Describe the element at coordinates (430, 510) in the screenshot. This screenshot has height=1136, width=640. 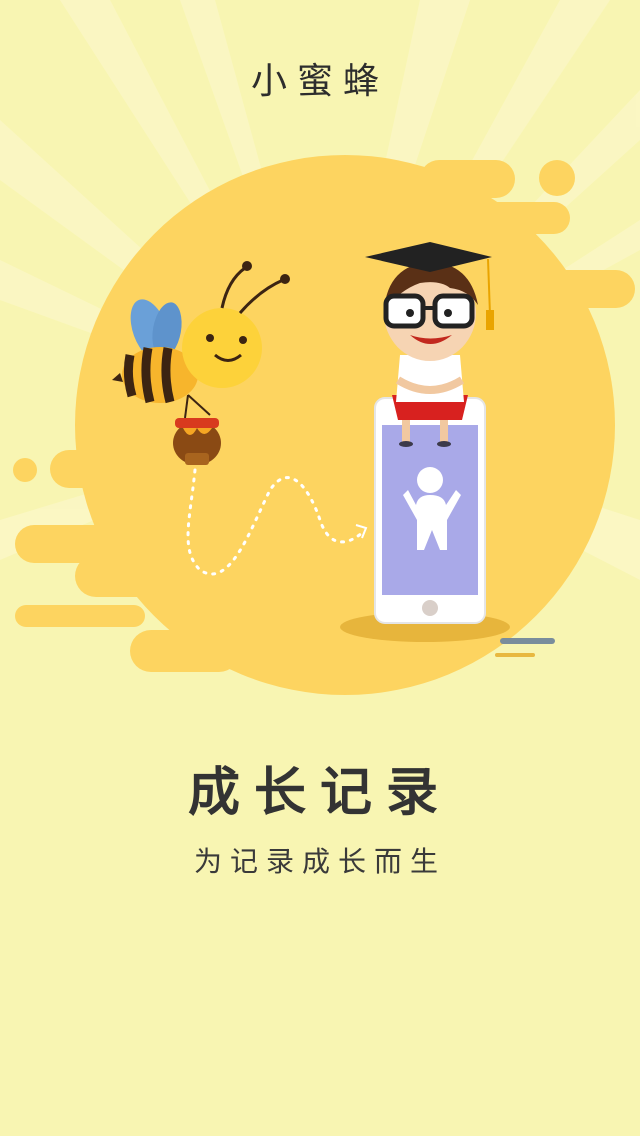
I see `smartphone-illustration` at that location.